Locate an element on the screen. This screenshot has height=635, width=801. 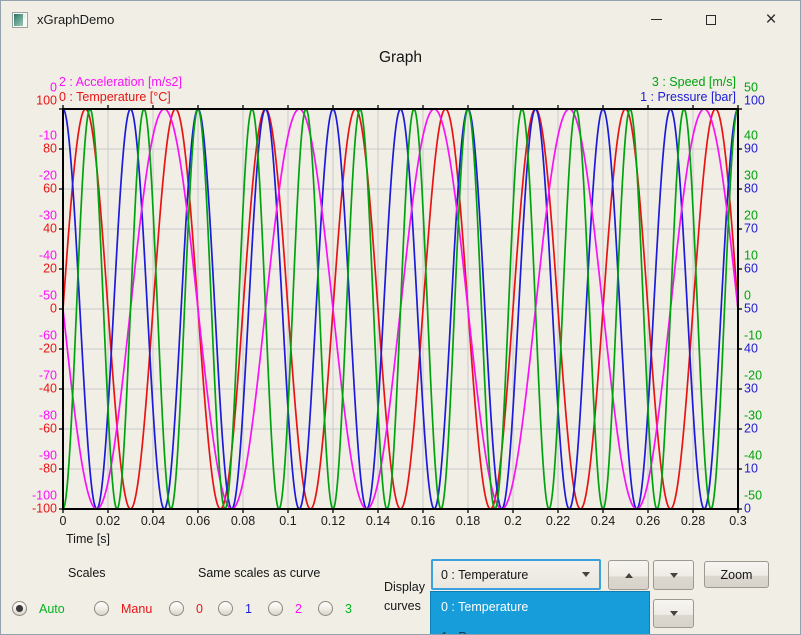
y-axis-label-left: -30 is located at coordinates (47, 215).